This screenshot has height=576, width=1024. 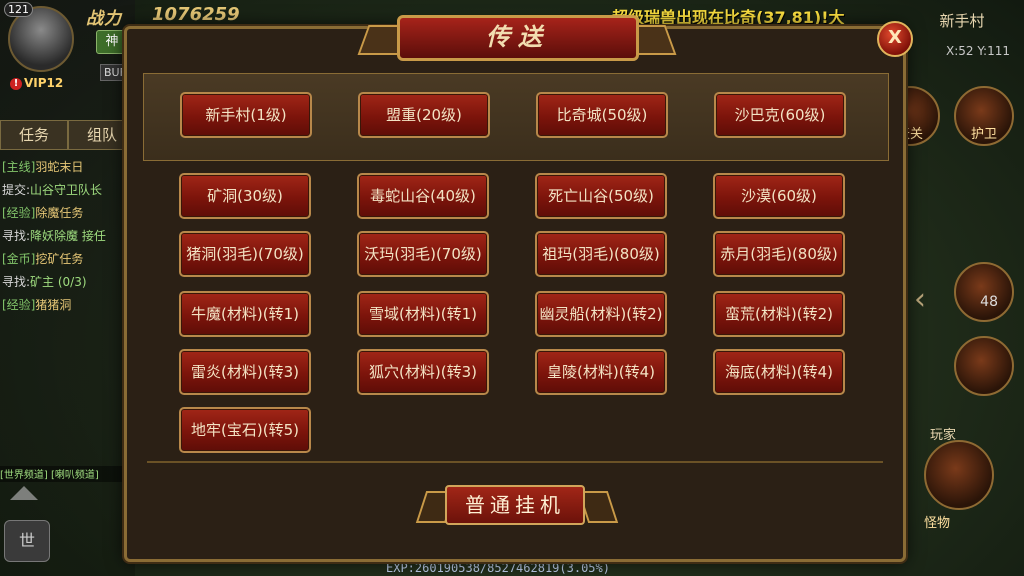 What do you see at coordinates (779, 196) in the screenshot?
I see `teleport-desert: 沙漠(60级)` at bounding box center [779, 196].